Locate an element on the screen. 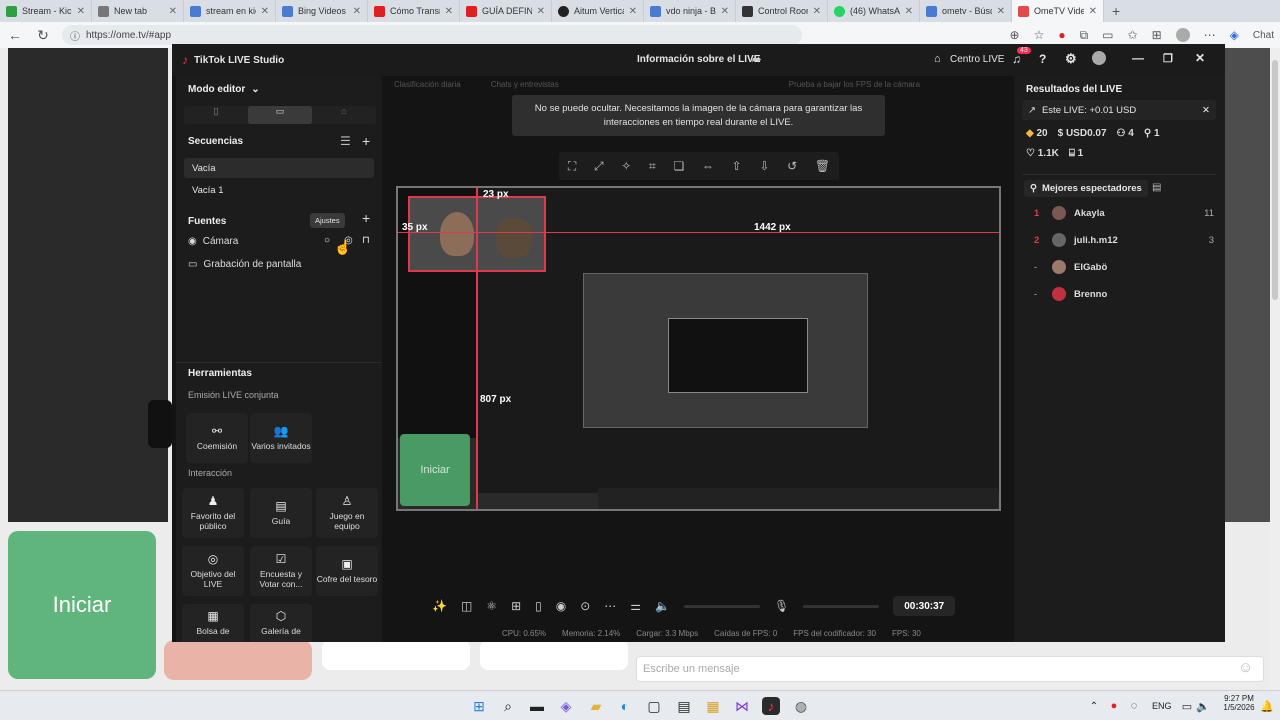 Image resolution: width=1280 pixels, height=720 pixels. ai-icon: ⚛ is located at coordinates (491, 606).